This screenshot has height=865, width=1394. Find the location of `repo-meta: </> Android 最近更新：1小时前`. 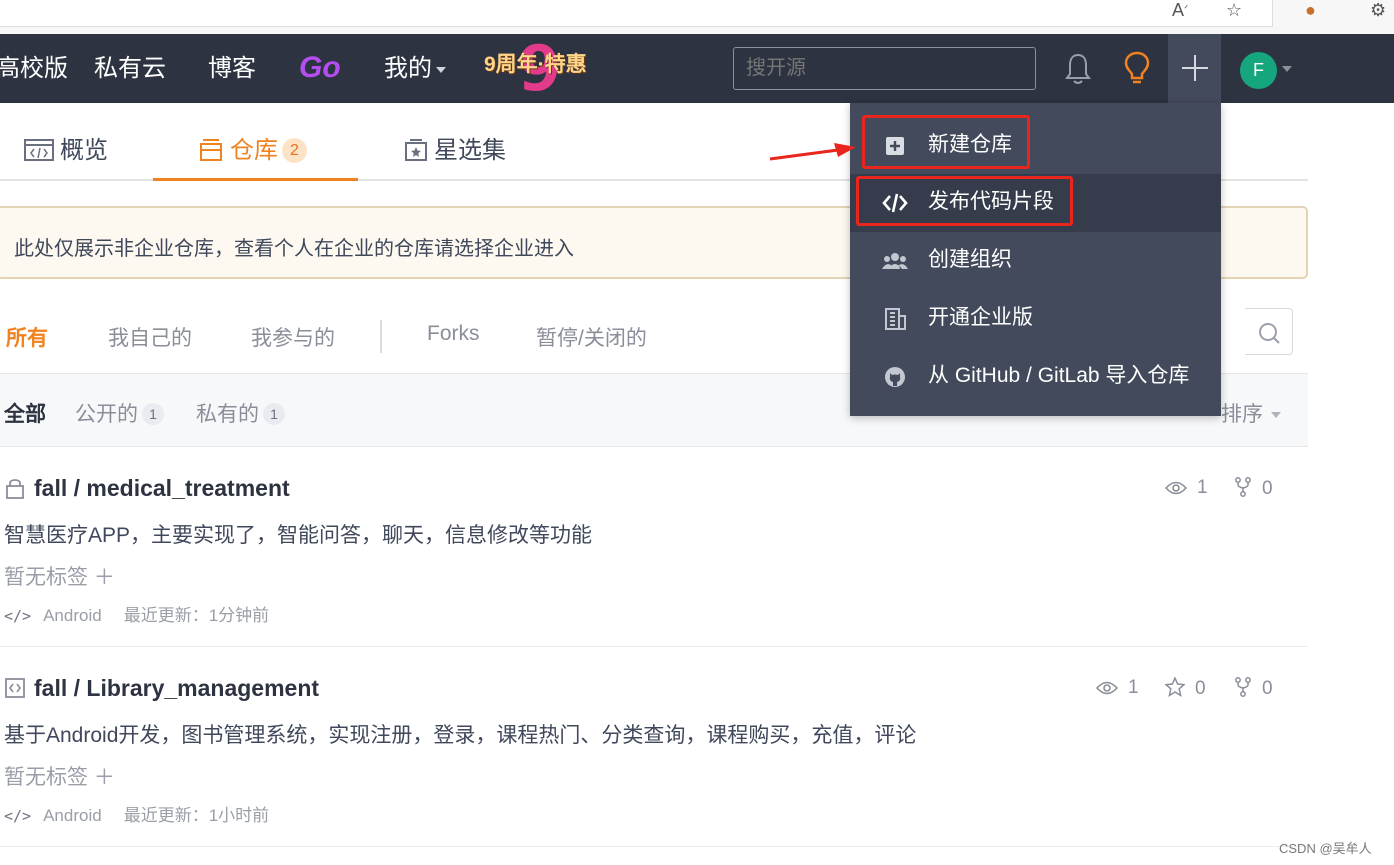

repo-meta: </> Android 最近更新：1小时前 is located at coordinates (136, 813).